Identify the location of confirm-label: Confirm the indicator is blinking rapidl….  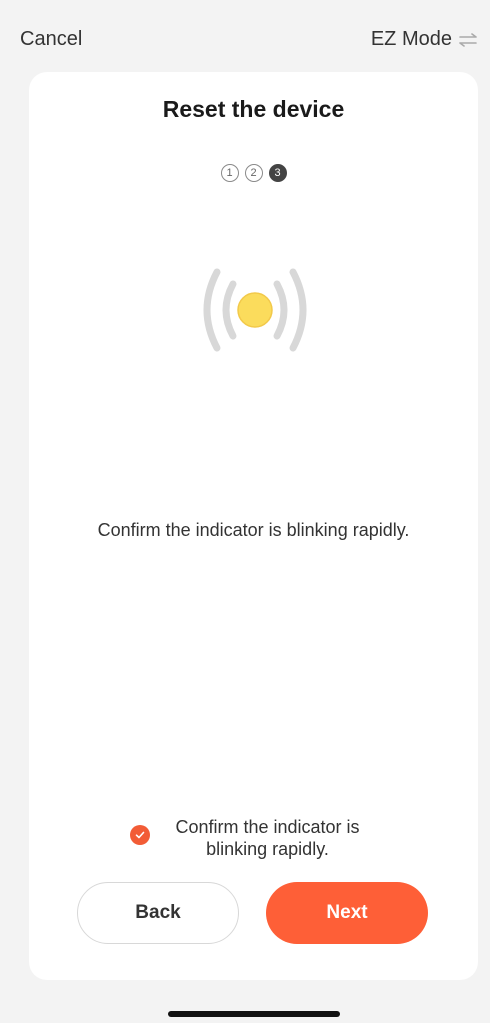
(267, 838).